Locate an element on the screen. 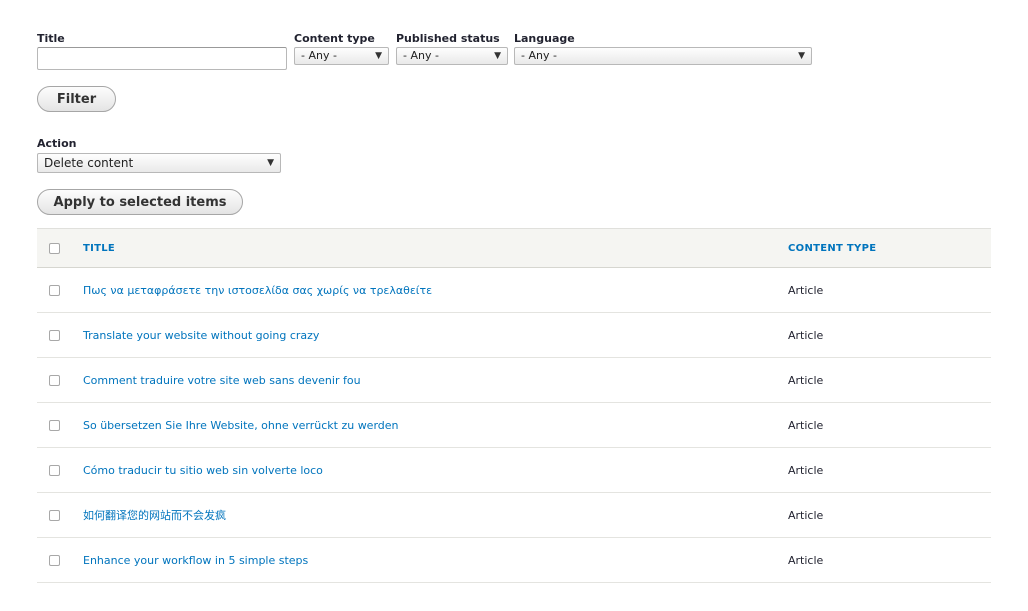 This screenshot has width=1028, height=611. published-status-select: - Any - ▼ is located at coordinates (452, 56).